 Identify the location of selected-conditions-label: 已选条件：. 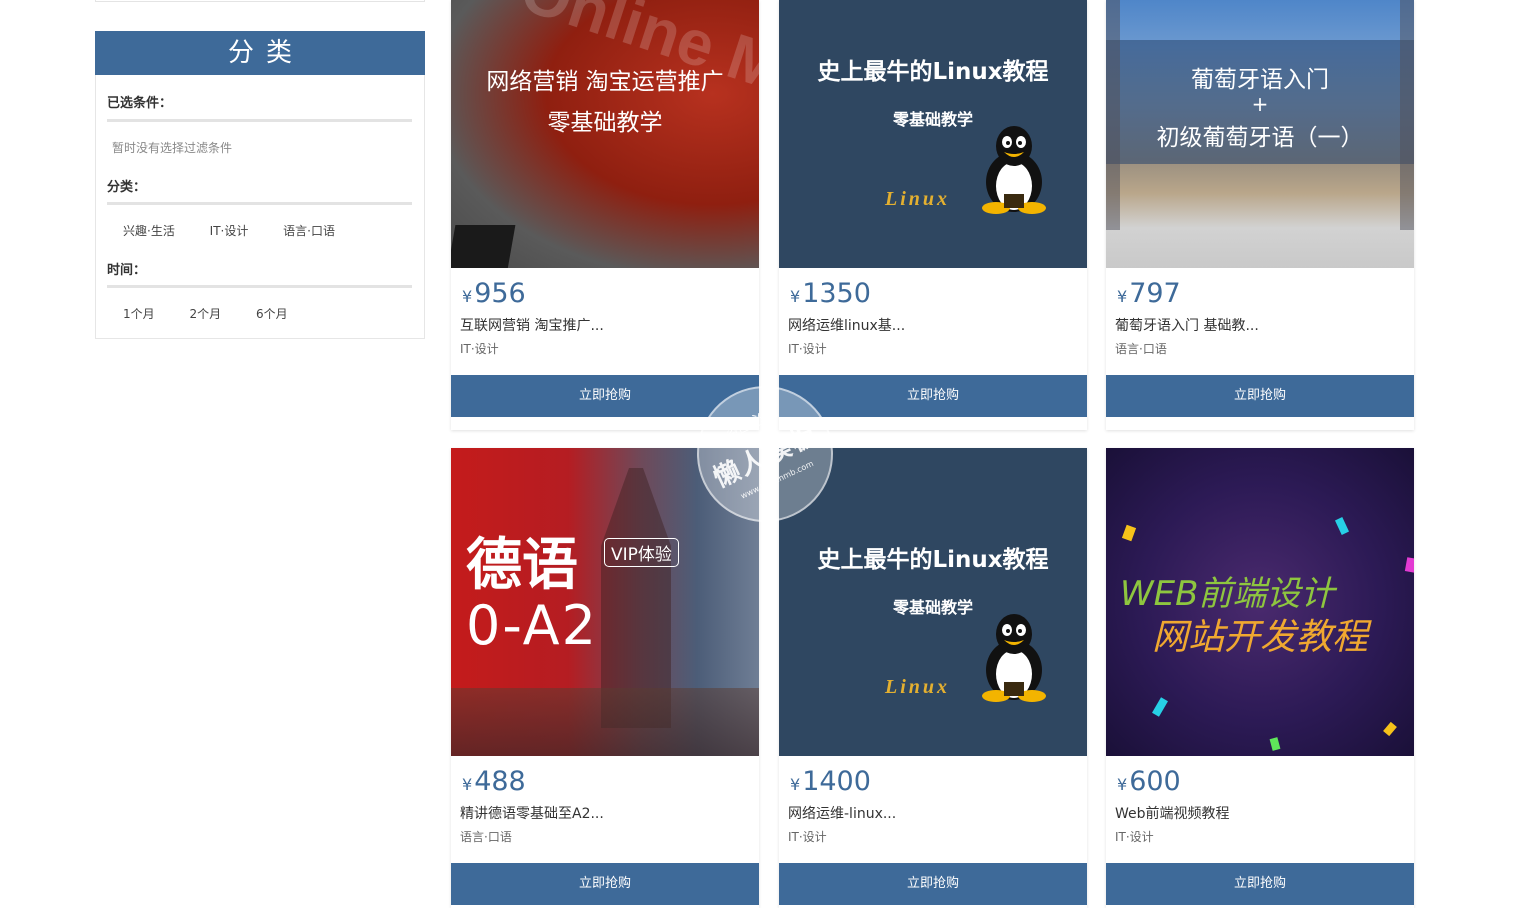
(140, 103).